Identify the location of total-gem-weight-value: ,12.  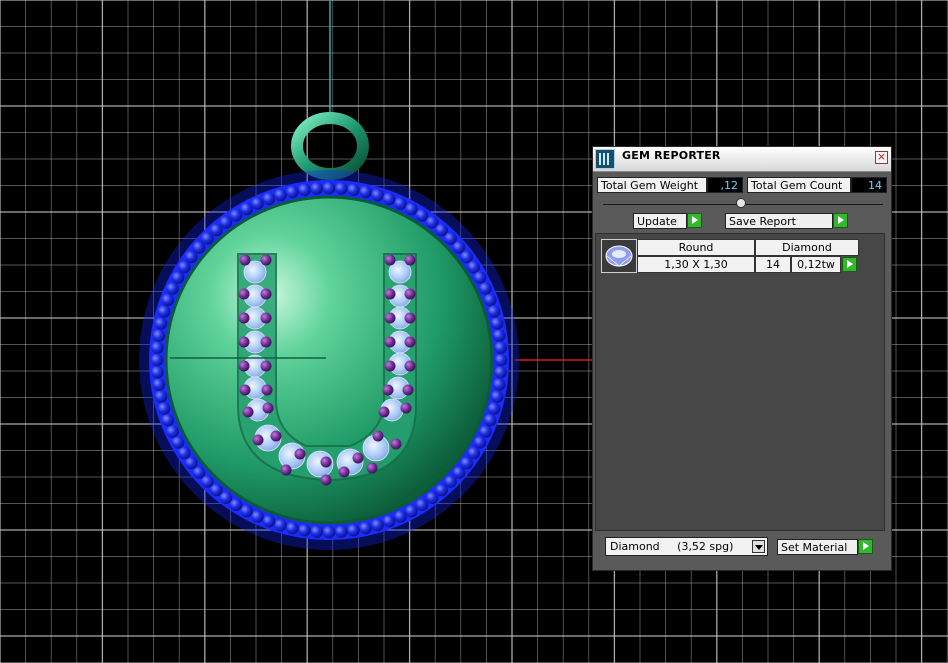
(725, 185).